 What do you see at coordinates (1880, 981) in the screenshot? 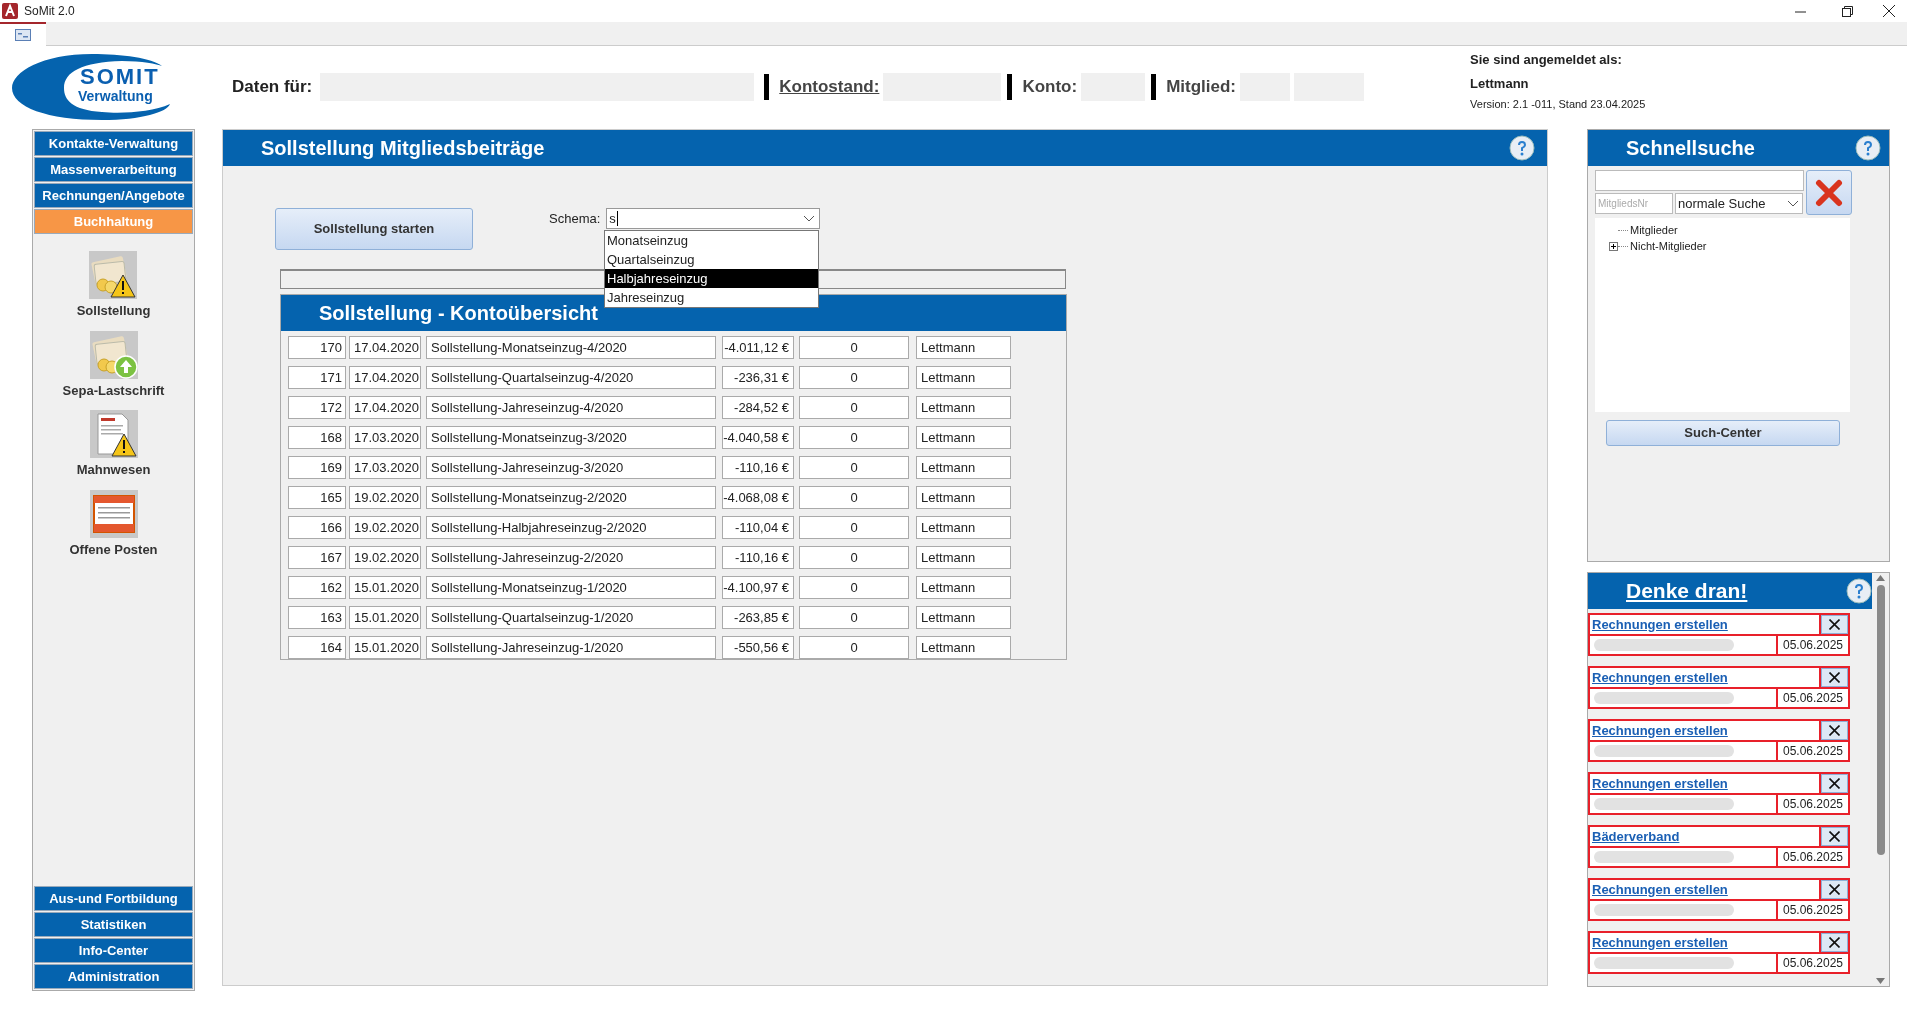
I see `scroll-down-icon` at bounding box center [1880, 981].